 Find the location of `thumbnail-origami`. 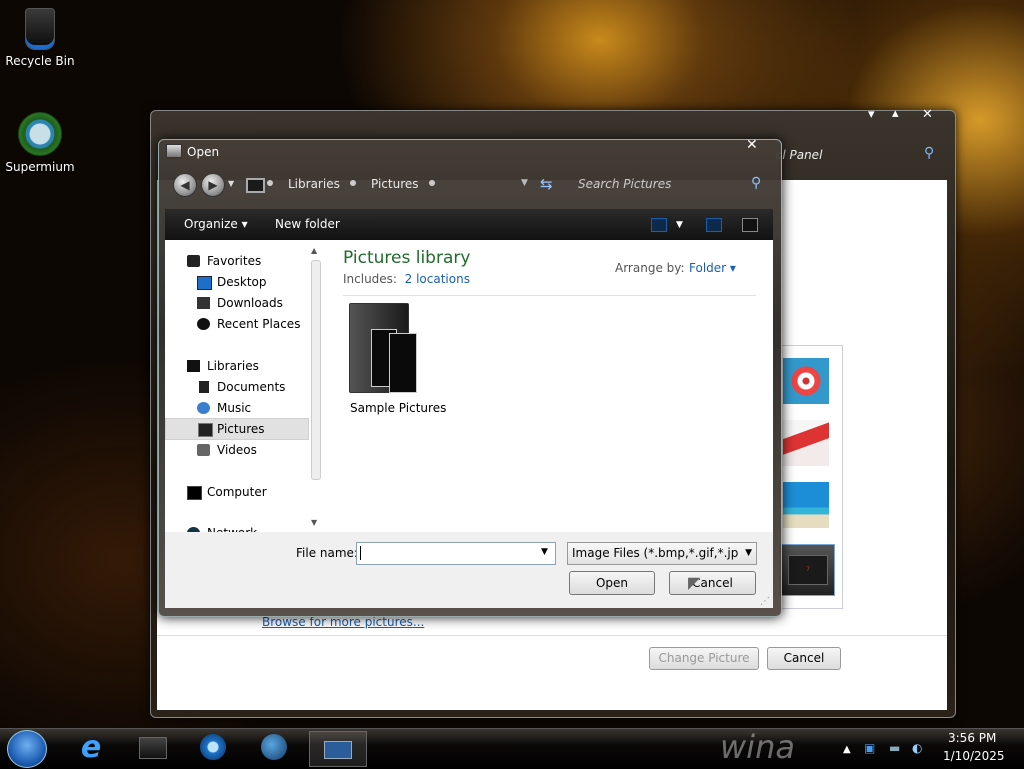

thumbnail-origami is located at coordinates (806, 443).